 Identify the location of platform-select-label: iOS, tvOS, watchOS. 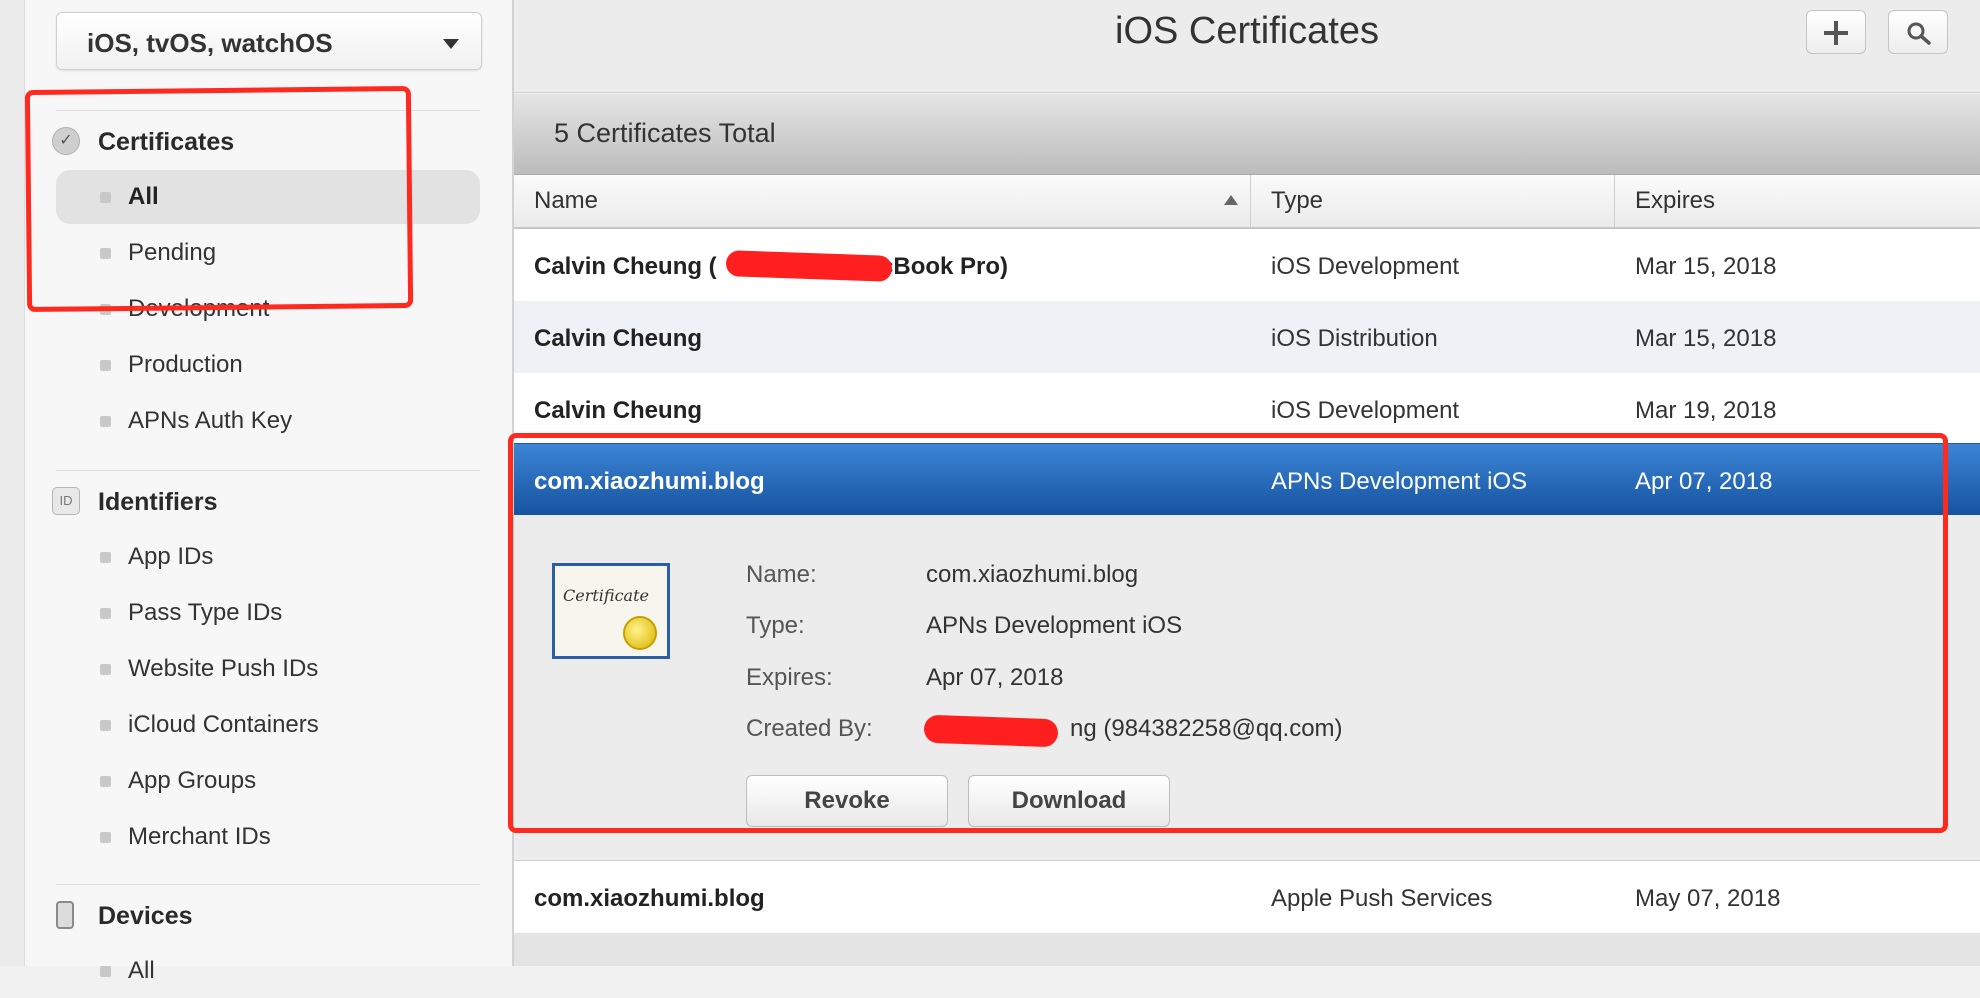
(210, 43).